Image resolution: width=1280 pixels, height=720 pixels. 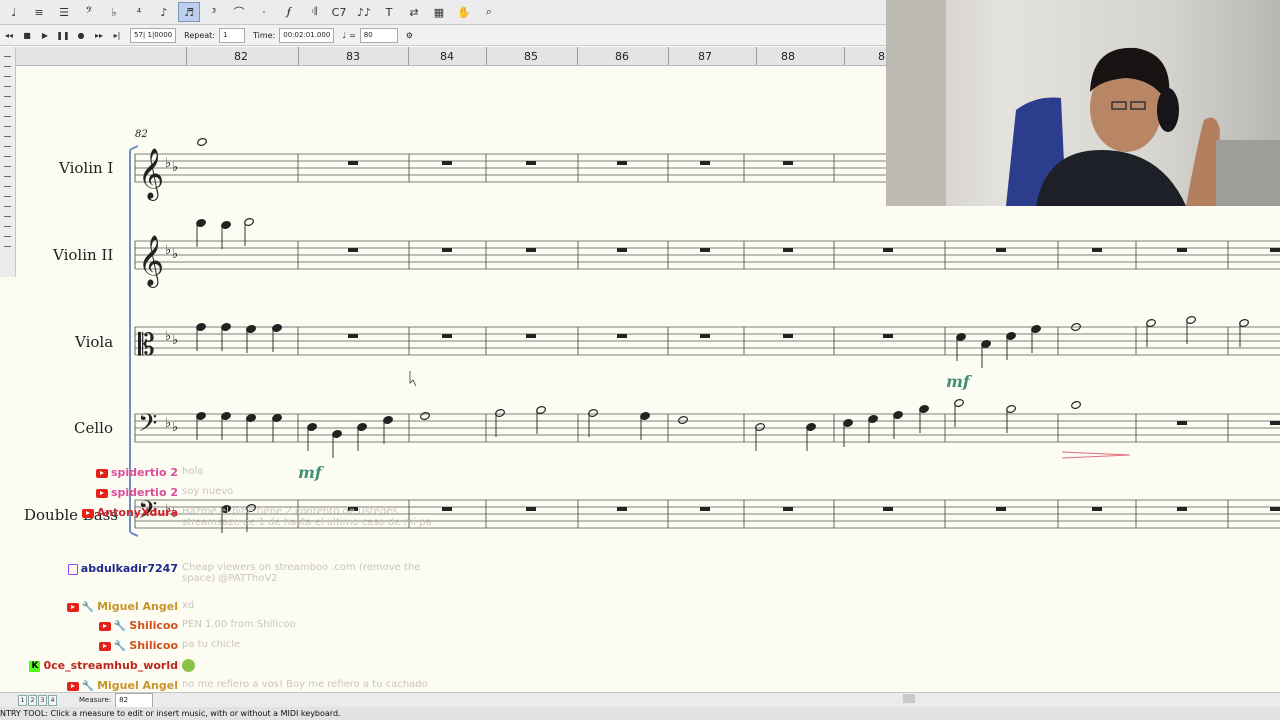 I want to click on decrescendo-hairpin, so click(x=1096, y=455).